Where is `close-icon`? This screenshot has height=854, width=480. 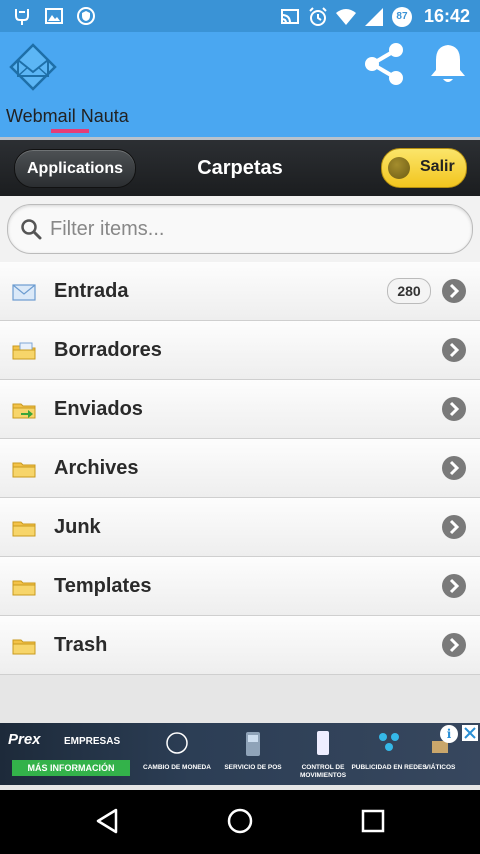 close-icon is located at coordinates (470, 733).